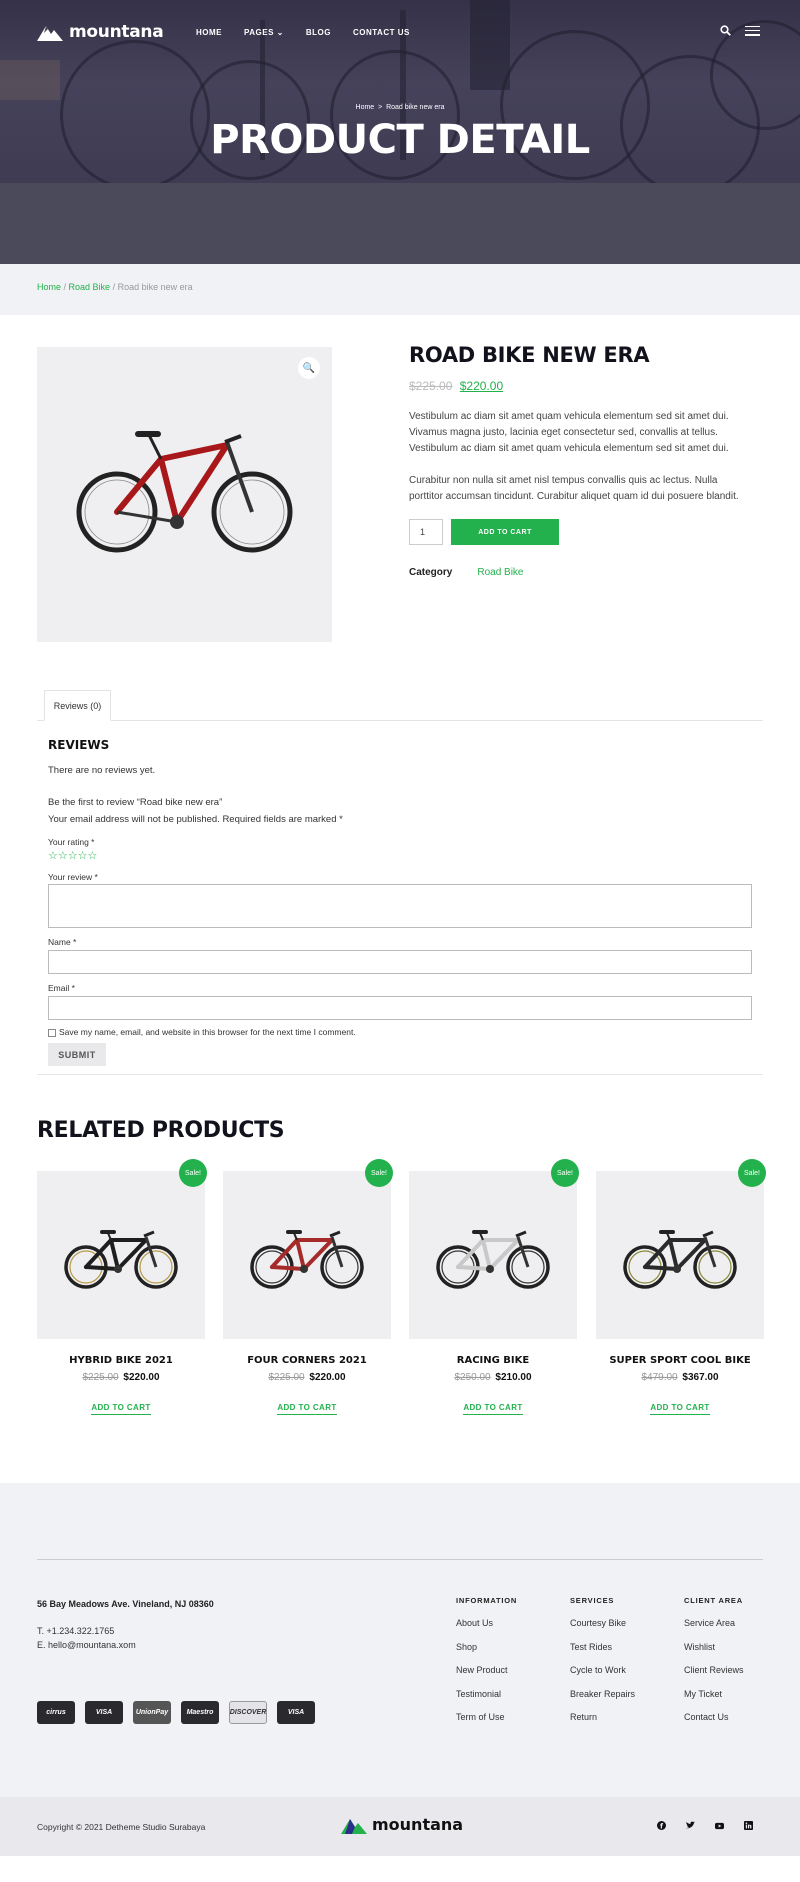 This screenshot has height=1882, width=800. Describe the element at coordinates (602, 1701) in the screenshot. I see `footer-link: Breaker Repairs` at that location.